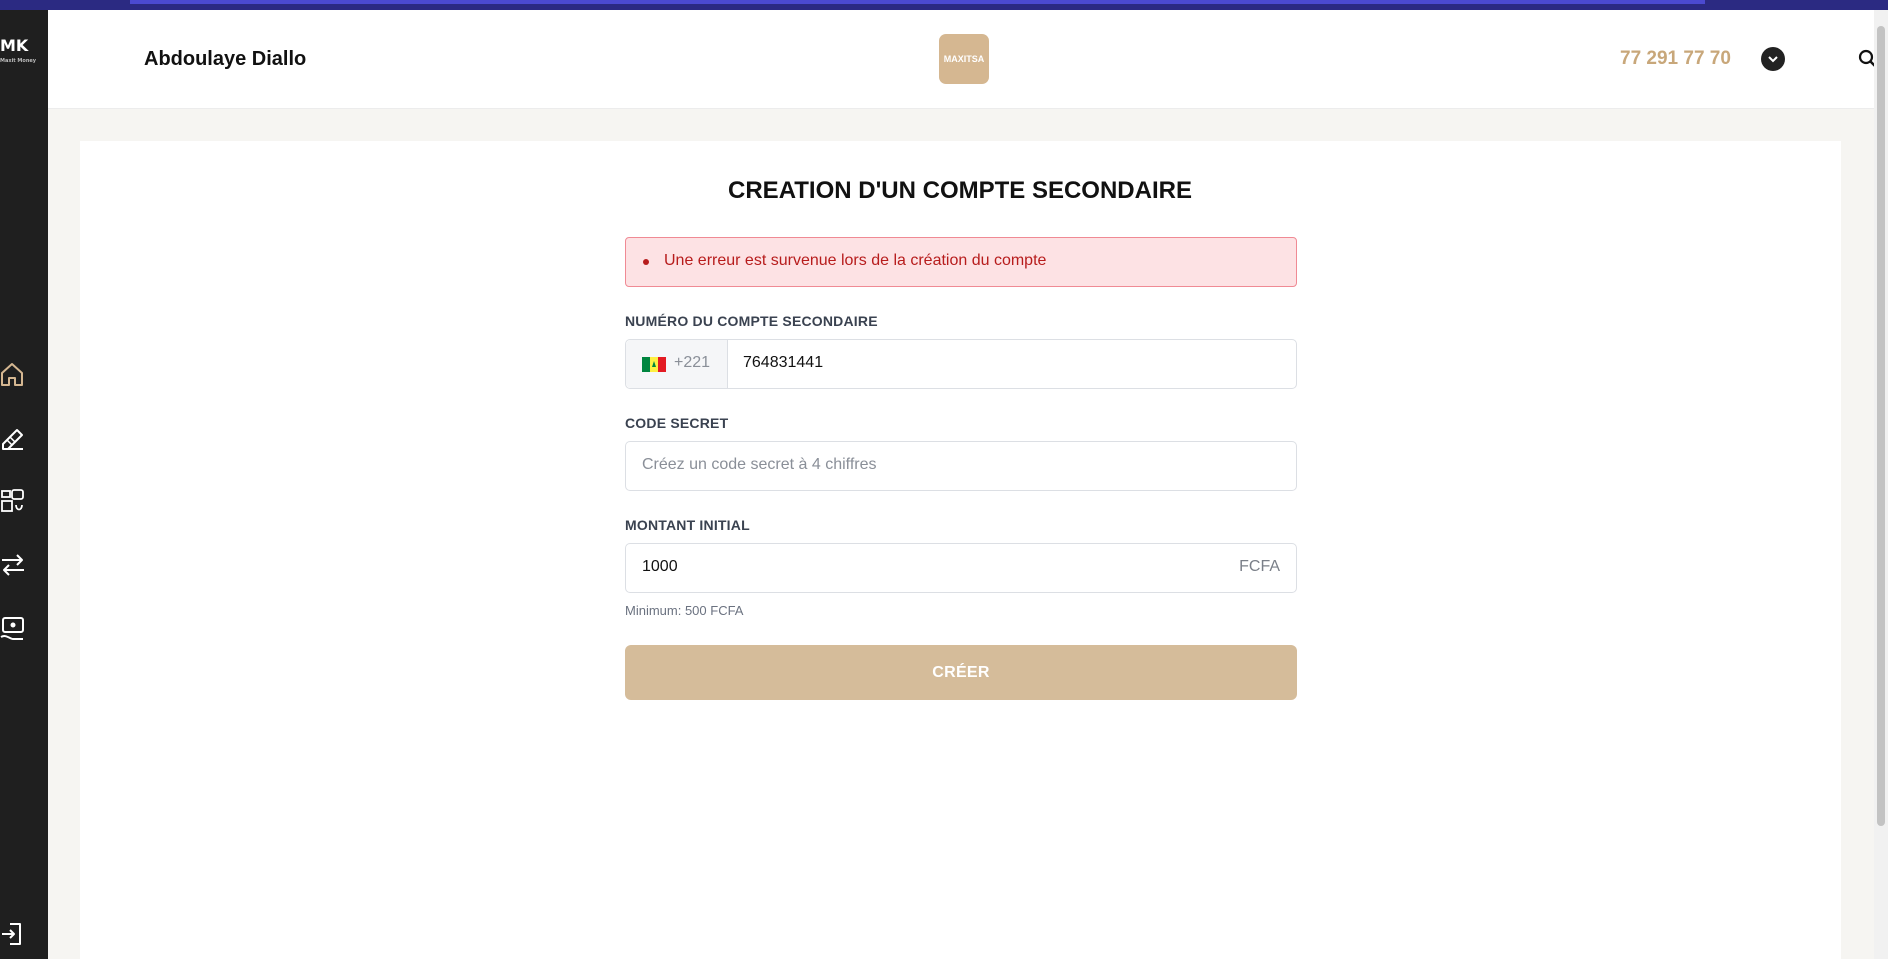  I want to click on account-number-input: 764831441, so click(783, 363).